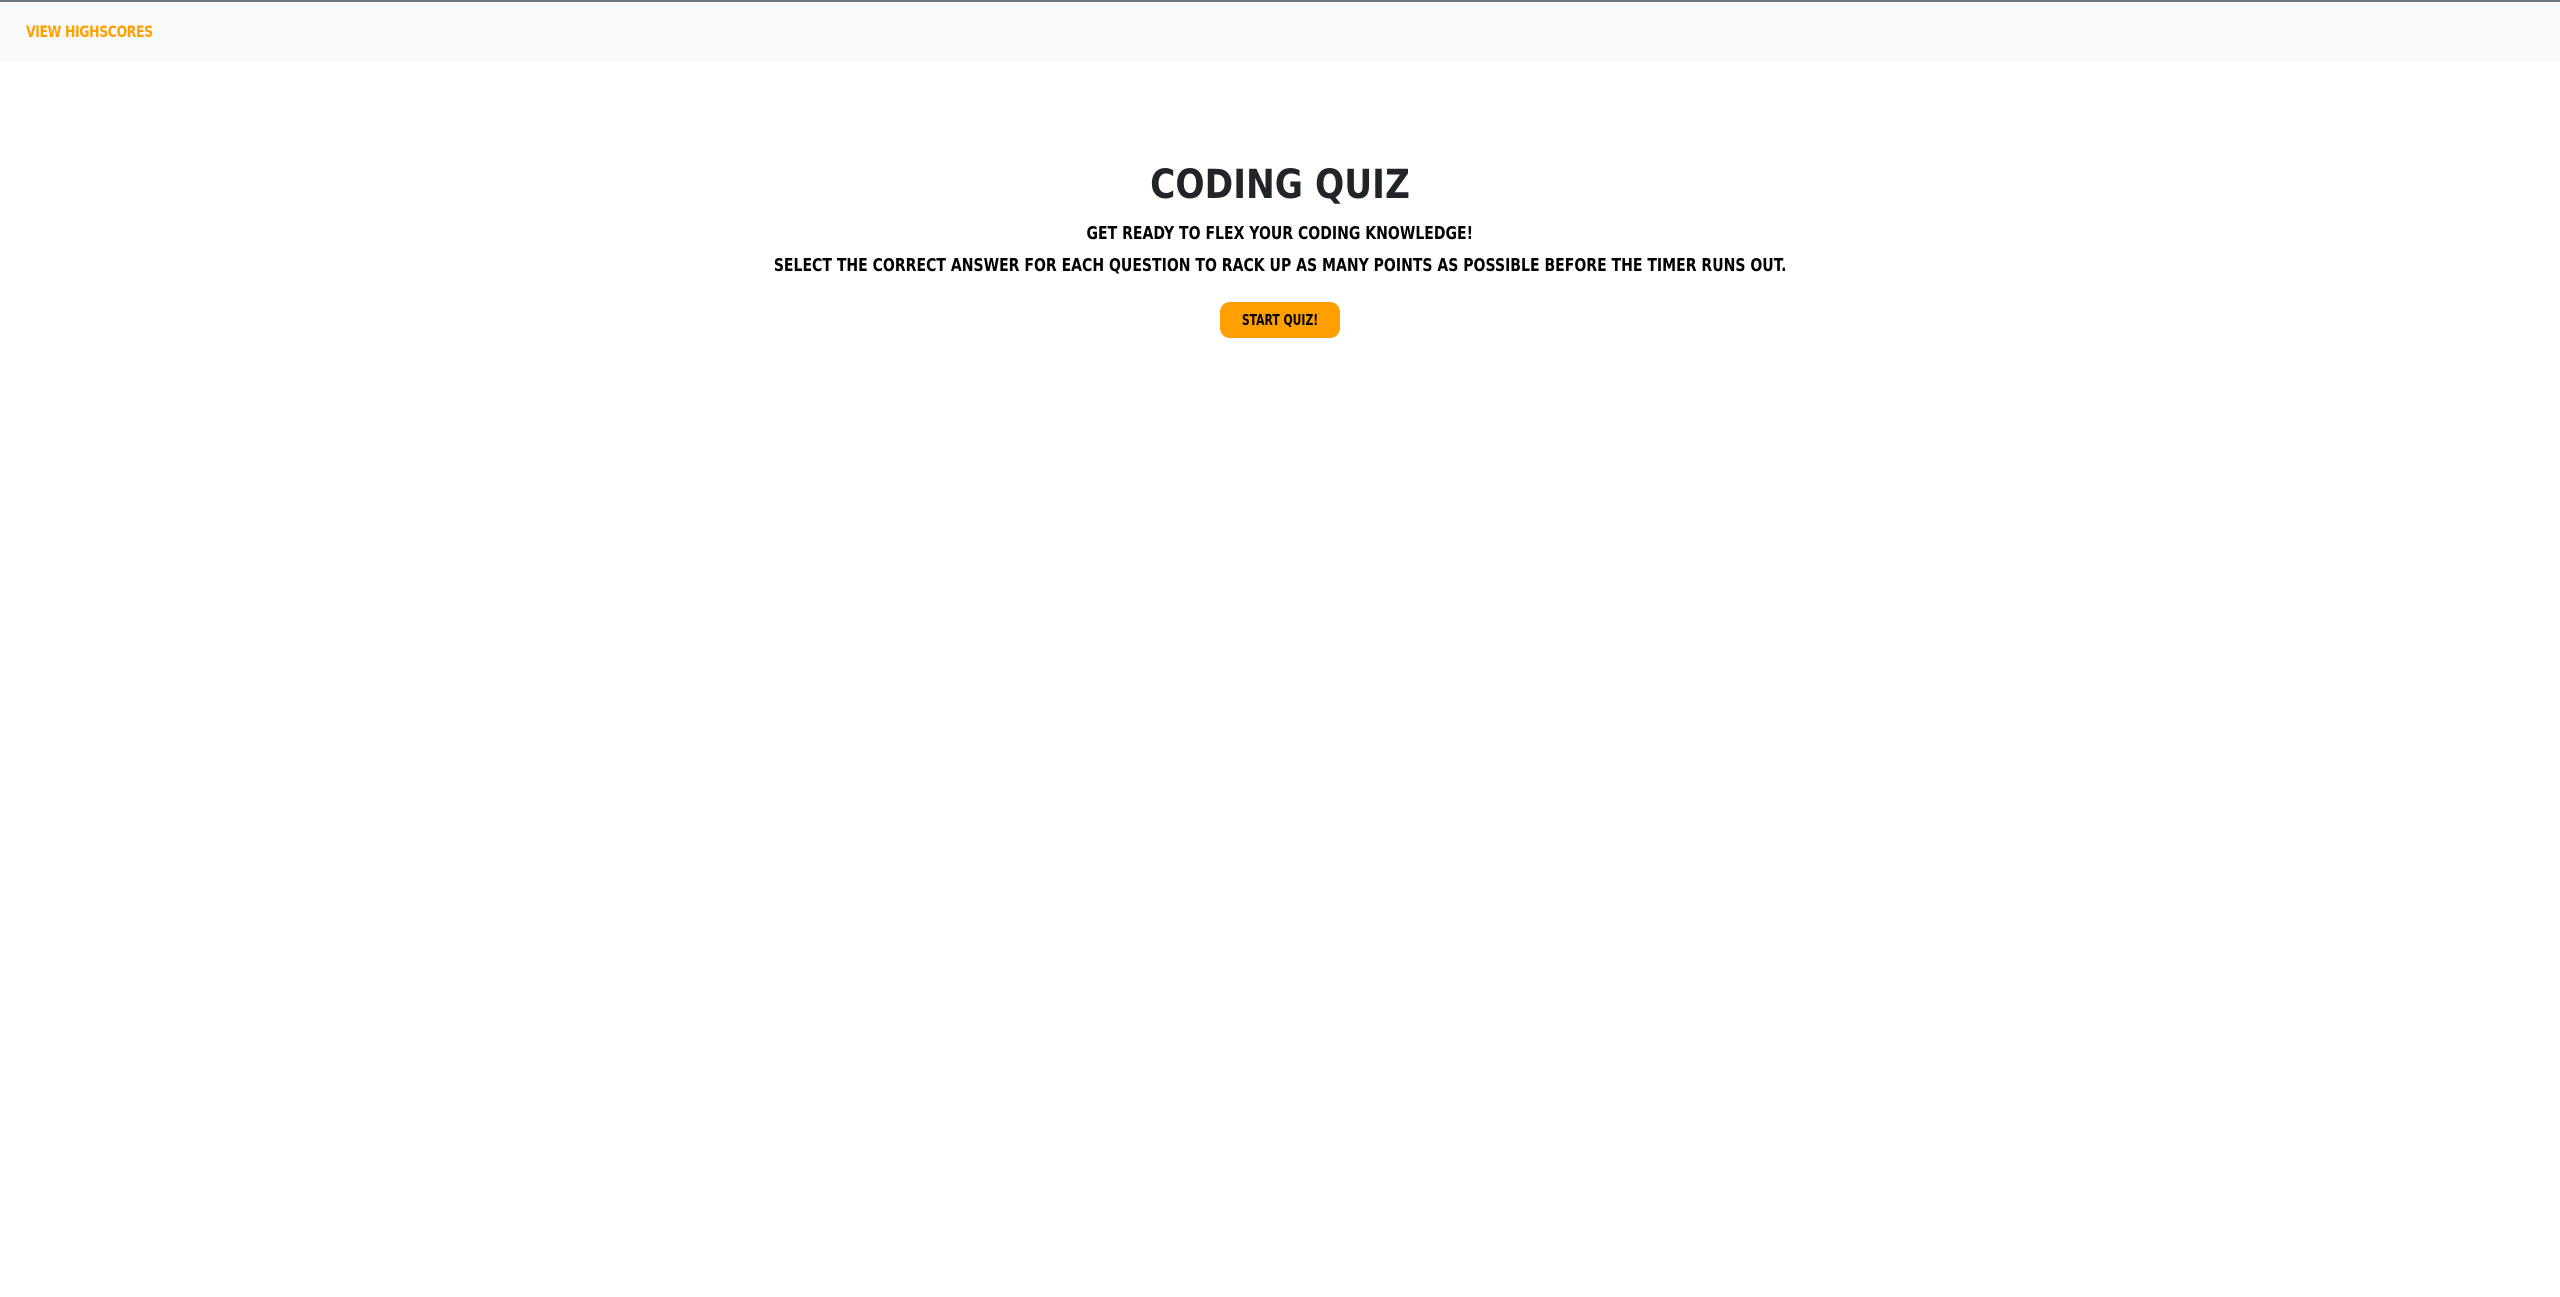  I want to click on start-quiz-button: Start Quiz!, so click(1280, 320).